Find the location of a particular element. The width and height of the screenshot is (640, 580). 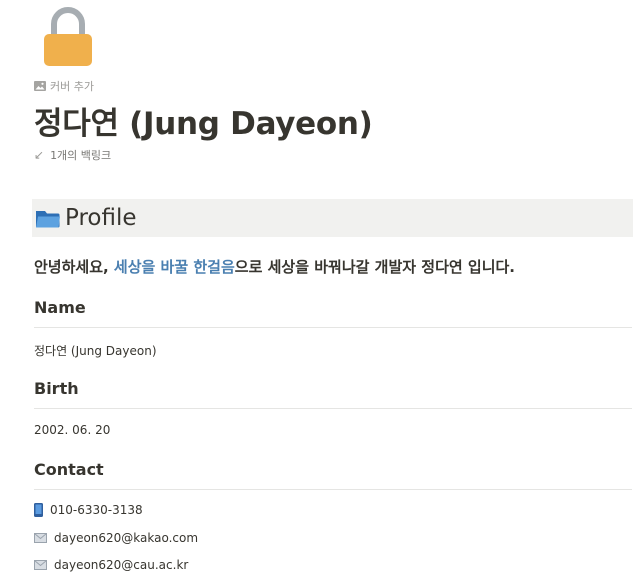

contact-item-email: dayeon620@kakao.com is located at coordinates (116, 538).